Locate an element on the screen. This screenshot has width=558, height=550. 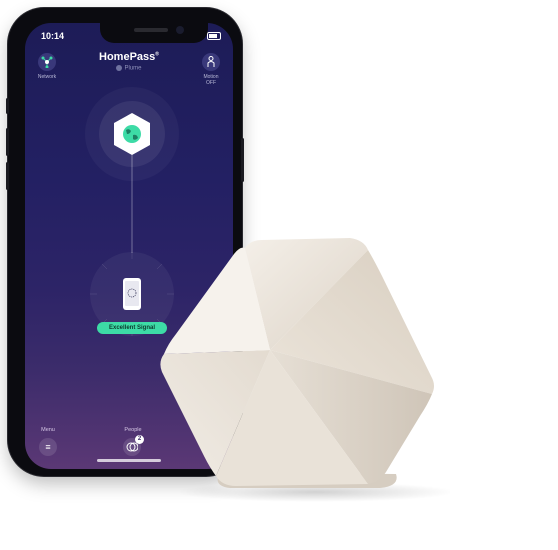
network-icon is located at coordinates (47, 62).